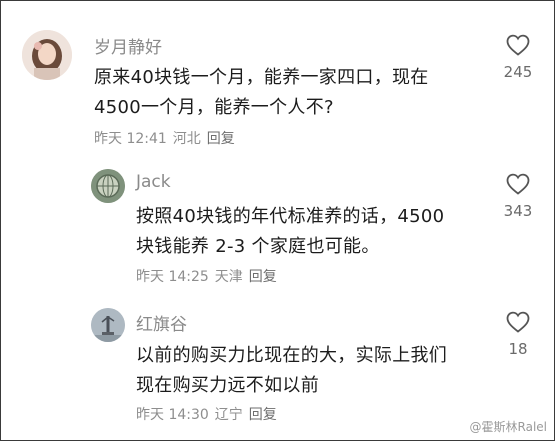 The height and width of the screenshot is (441, 555). I want to click on location: 天津, so click(228, 277).